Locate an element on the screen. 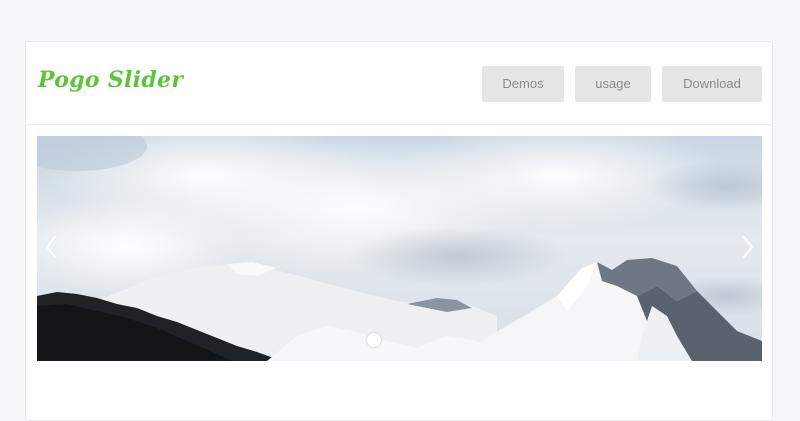  logo: Pogo Slider is located at coordinates (110, 80).